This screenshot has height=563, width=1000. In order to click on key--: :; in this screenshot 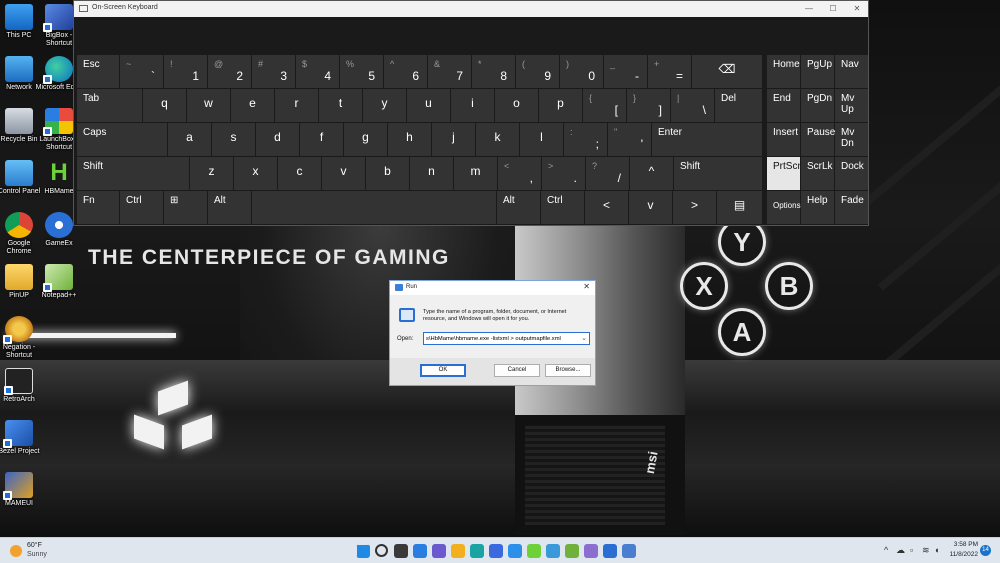, I will do `click(585, 139)`.